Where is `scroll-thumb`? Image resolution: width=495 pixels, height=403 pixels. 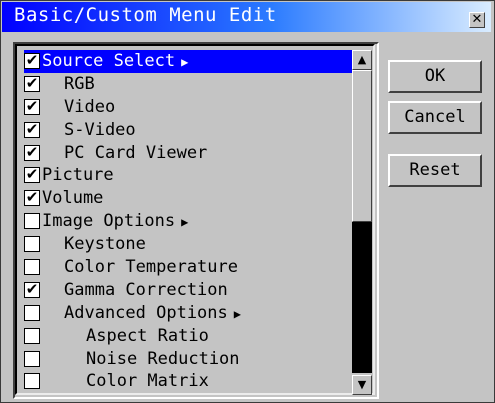
scroll-thumb is located at coordinates (362, 146).